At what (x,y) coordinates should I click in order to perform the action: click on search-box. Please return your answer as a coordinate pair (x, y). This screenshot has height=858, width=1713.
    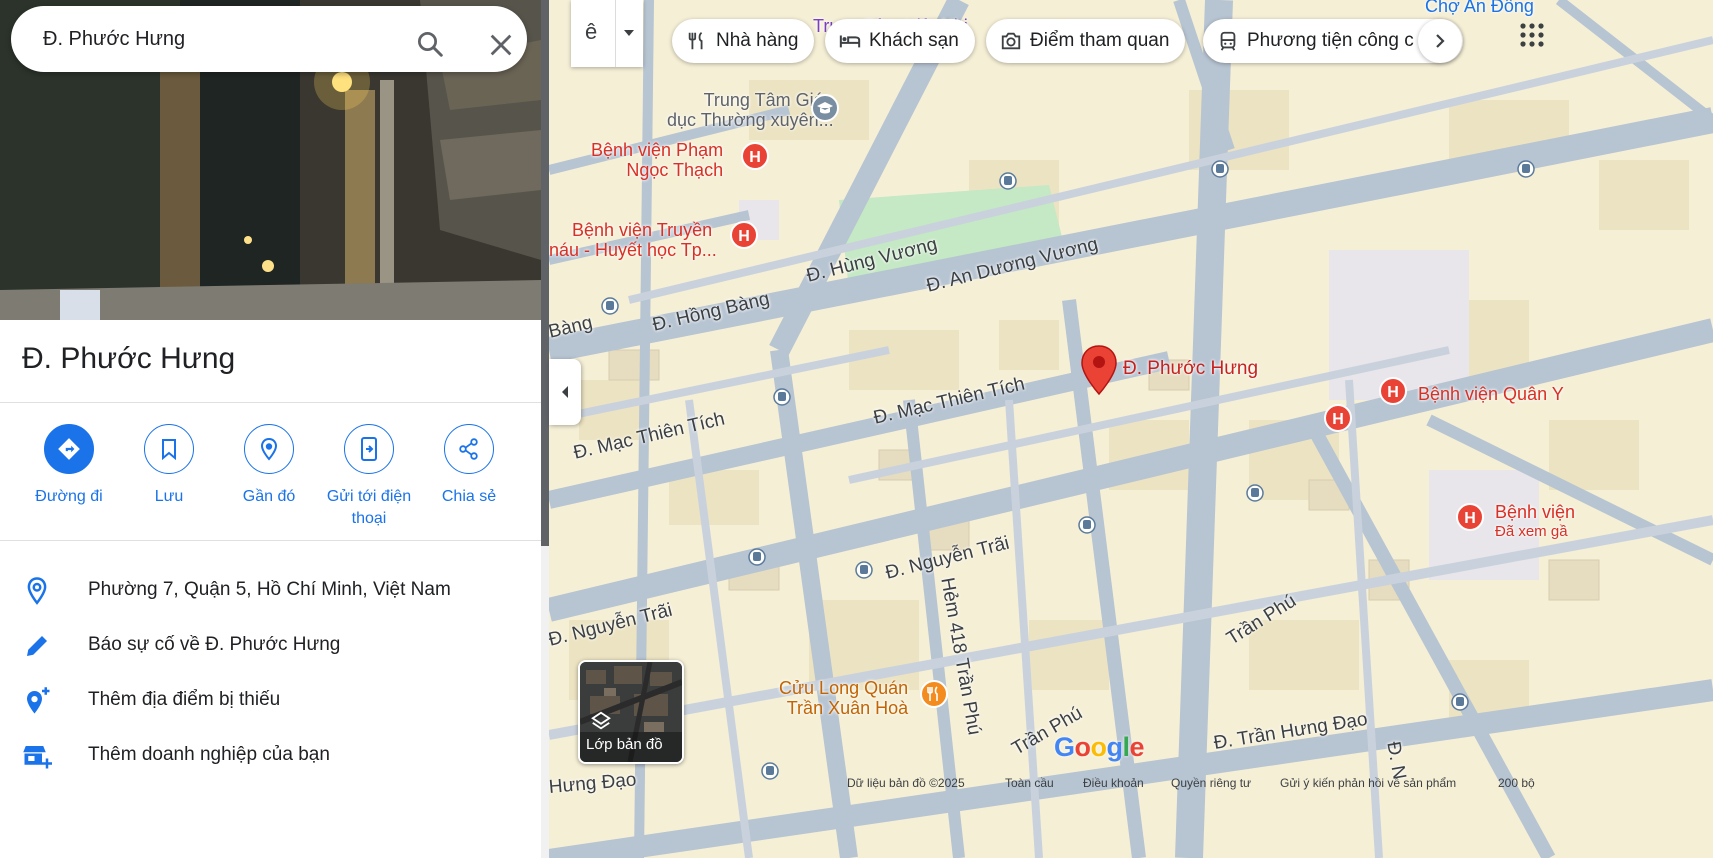
    Looking at the image, I should click on (269, 39).